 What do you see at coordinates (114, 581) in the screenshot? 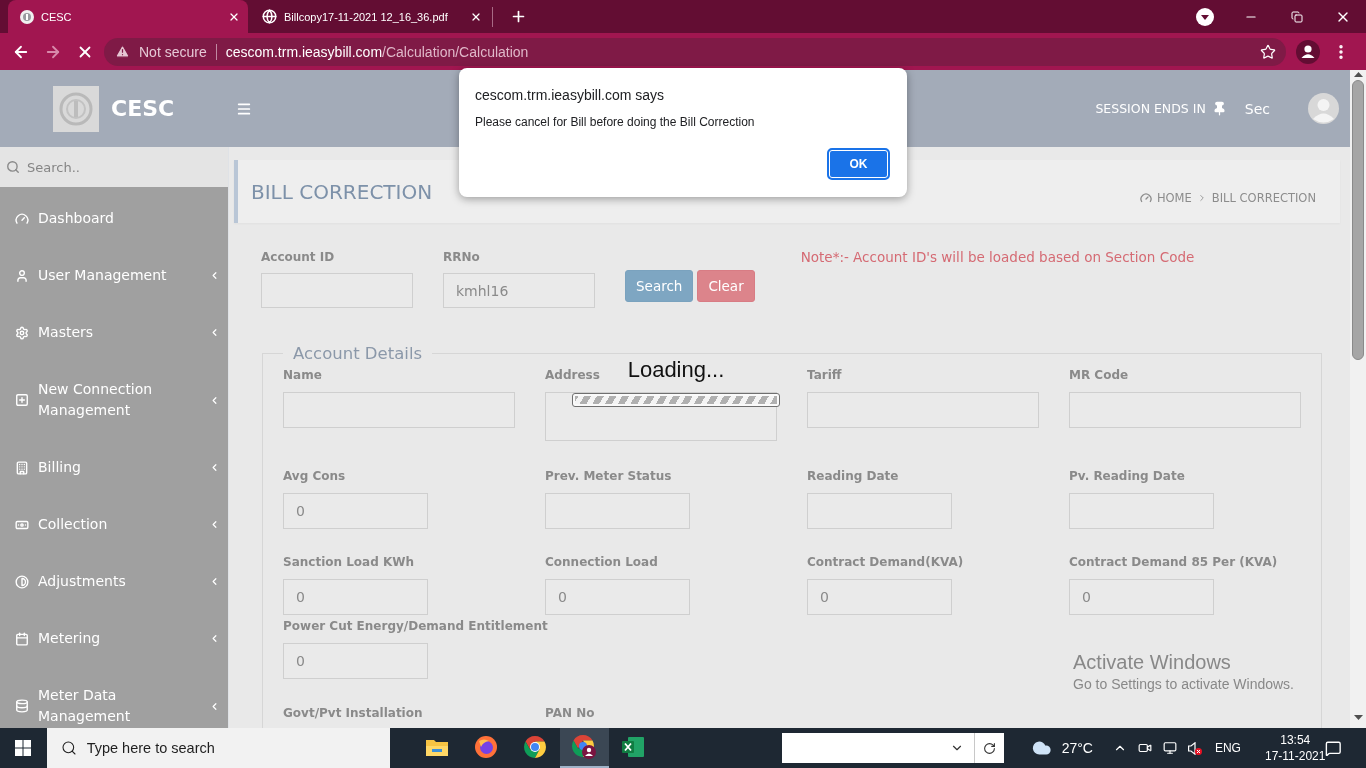
I see `sidebar-nav-item: Adjustments` at bounding box center [114, 581].